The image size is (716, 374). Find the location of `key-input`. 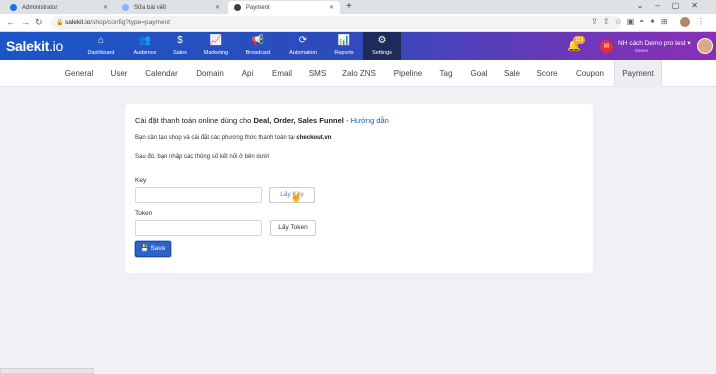

key-input is located at coordinates (198, 195).